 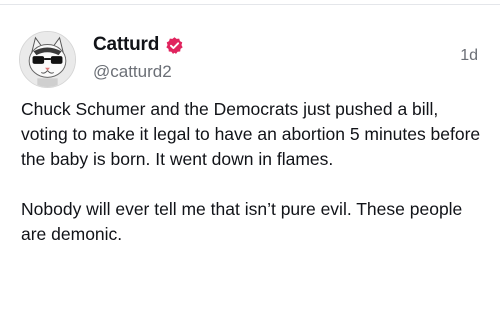 What do you see at coordinates (126, 45) in the screenshot?
I see `author-display-name: Catturd` at bounding box center [126, 45].